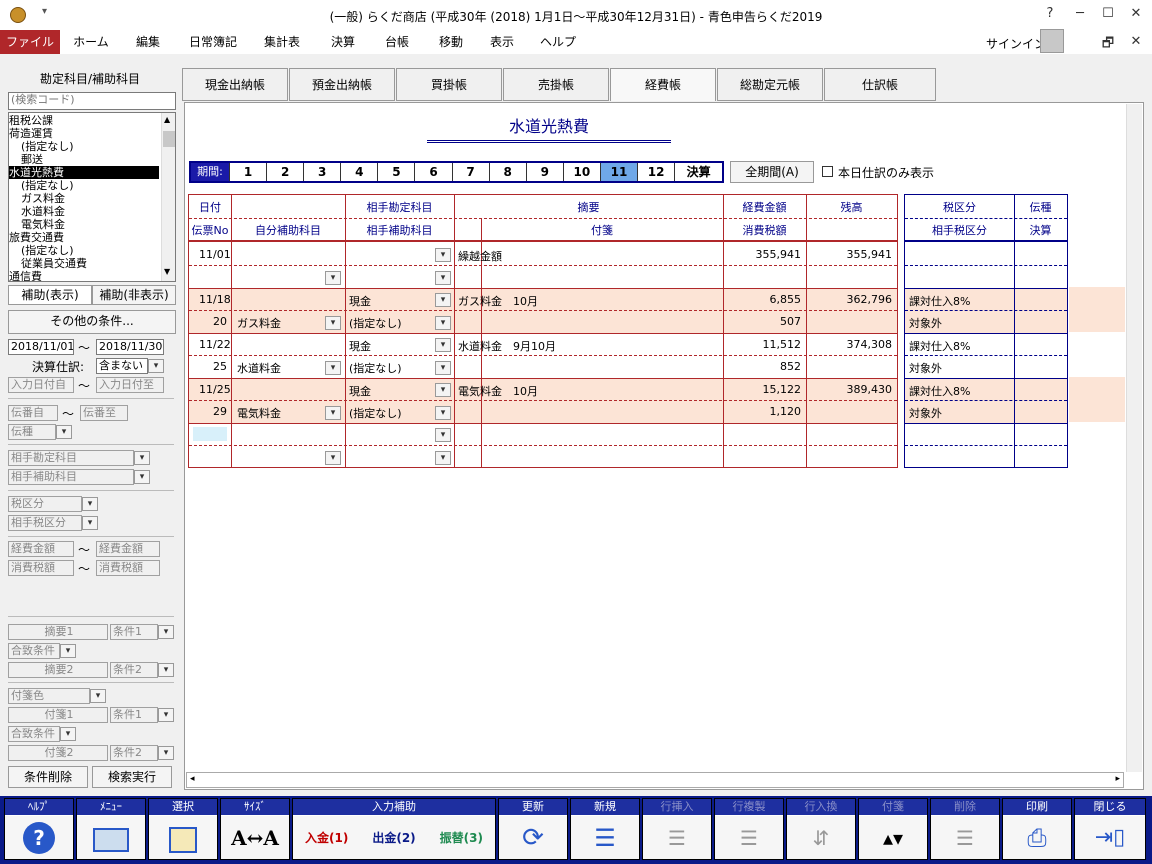 This screenshot has width=1152, height=864. I want to click on fusen-color-select: 付箋色, so click(49, 696).